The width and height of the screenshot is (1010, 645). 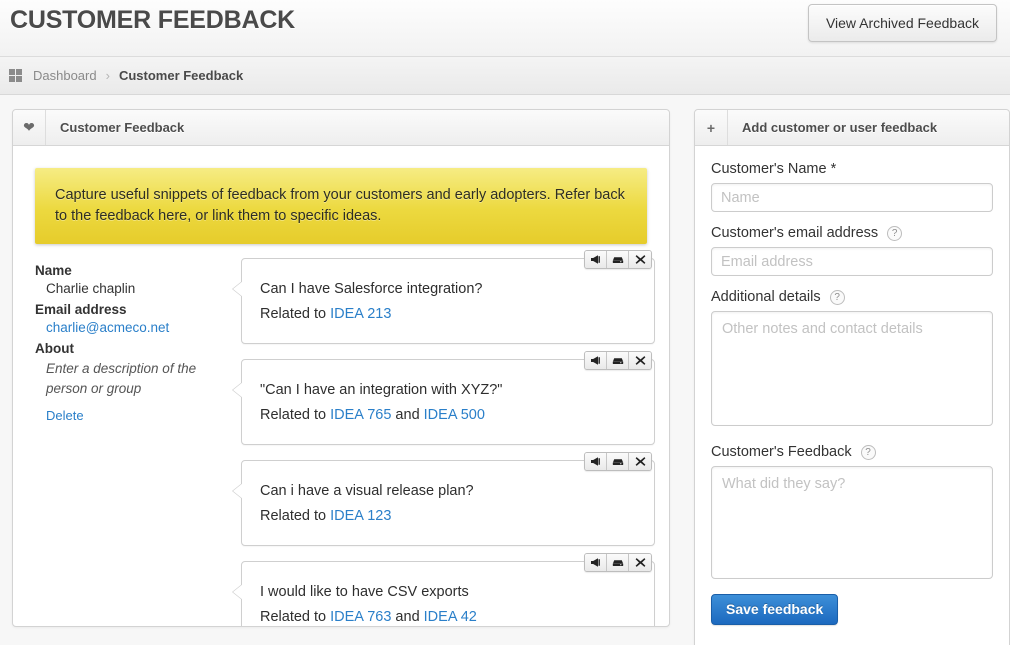 I want to click on person-email-label: Email address, so click(x=81, y=309).